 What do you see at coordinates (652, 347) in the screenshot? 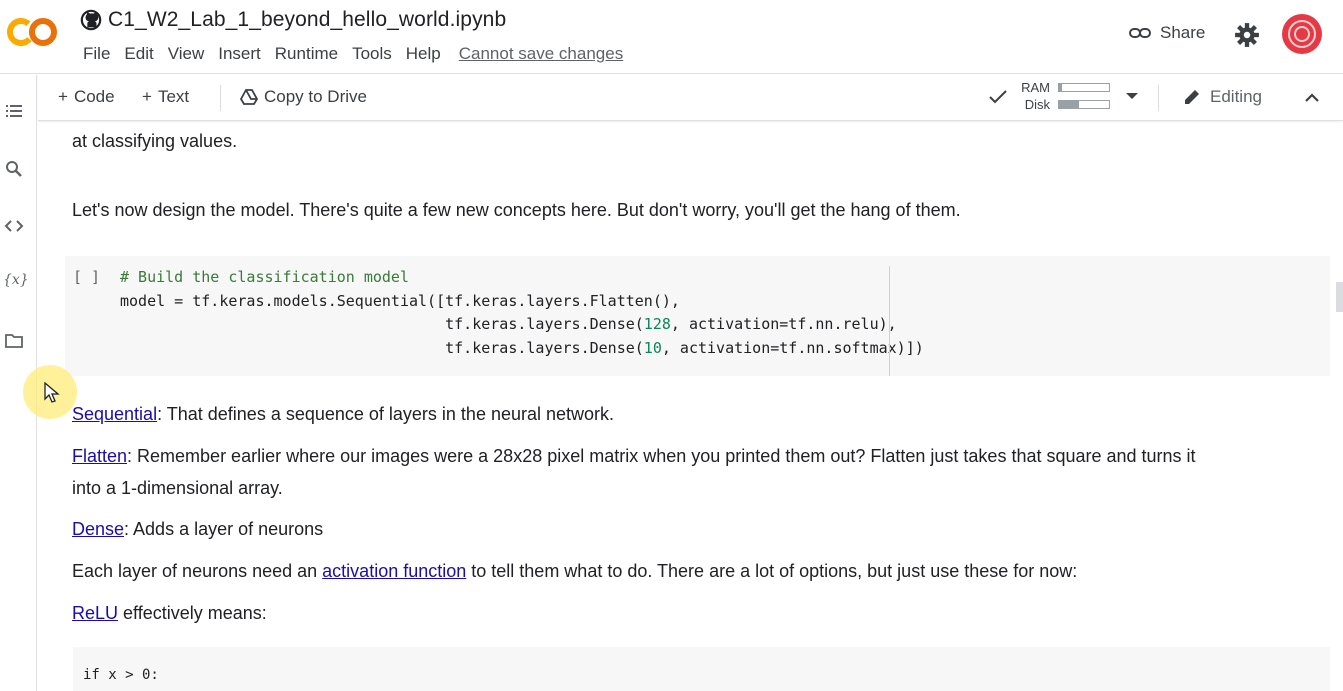
I see `code-number: 10` at bounding box center [652, 347].